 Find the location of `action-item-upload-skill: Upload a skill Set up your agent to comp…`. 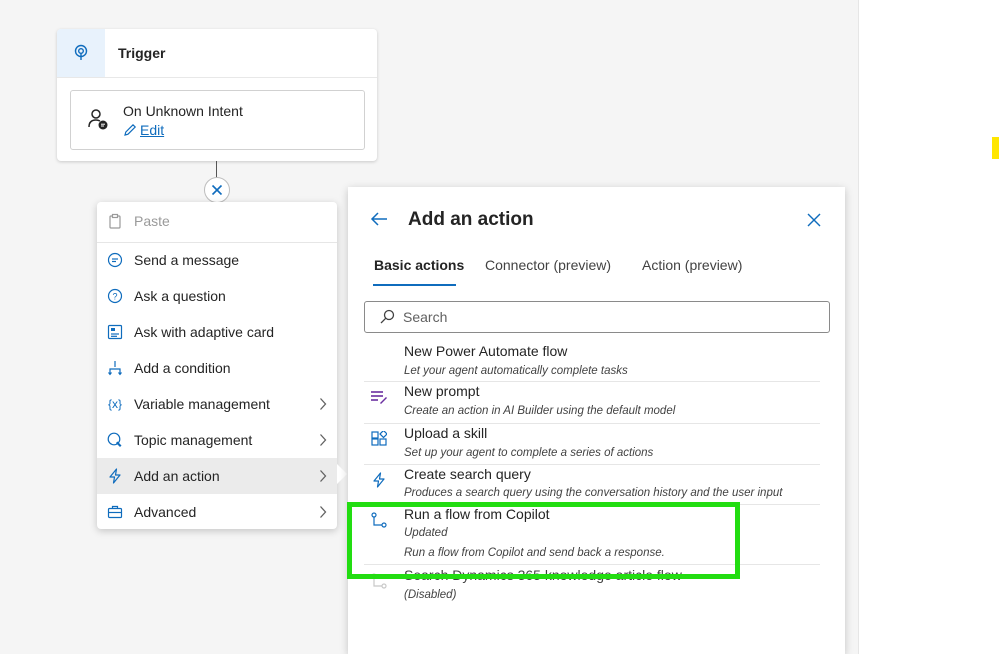

action-item-upload-skill: Upload a skill Set up your agent to comp… is located at coordinates (592, 445).